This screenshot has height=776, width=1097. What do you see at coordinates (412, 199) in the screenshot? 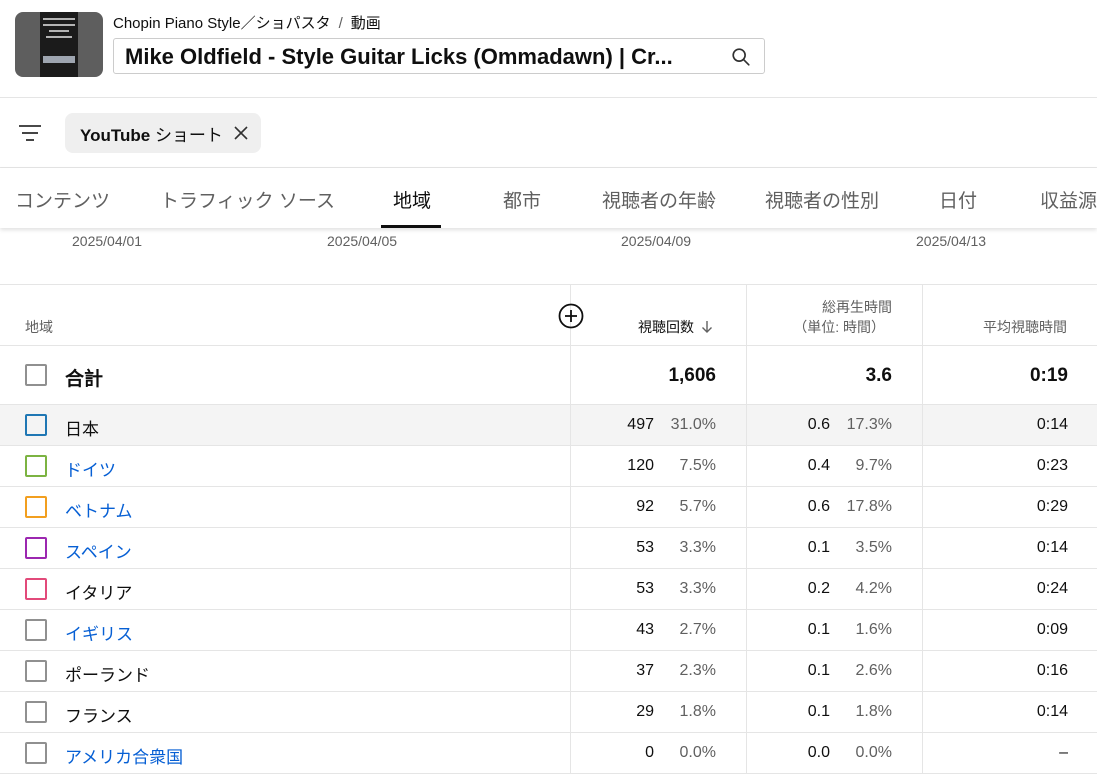
I see `tab-geography: 地域` at bounding box center [412, 199].